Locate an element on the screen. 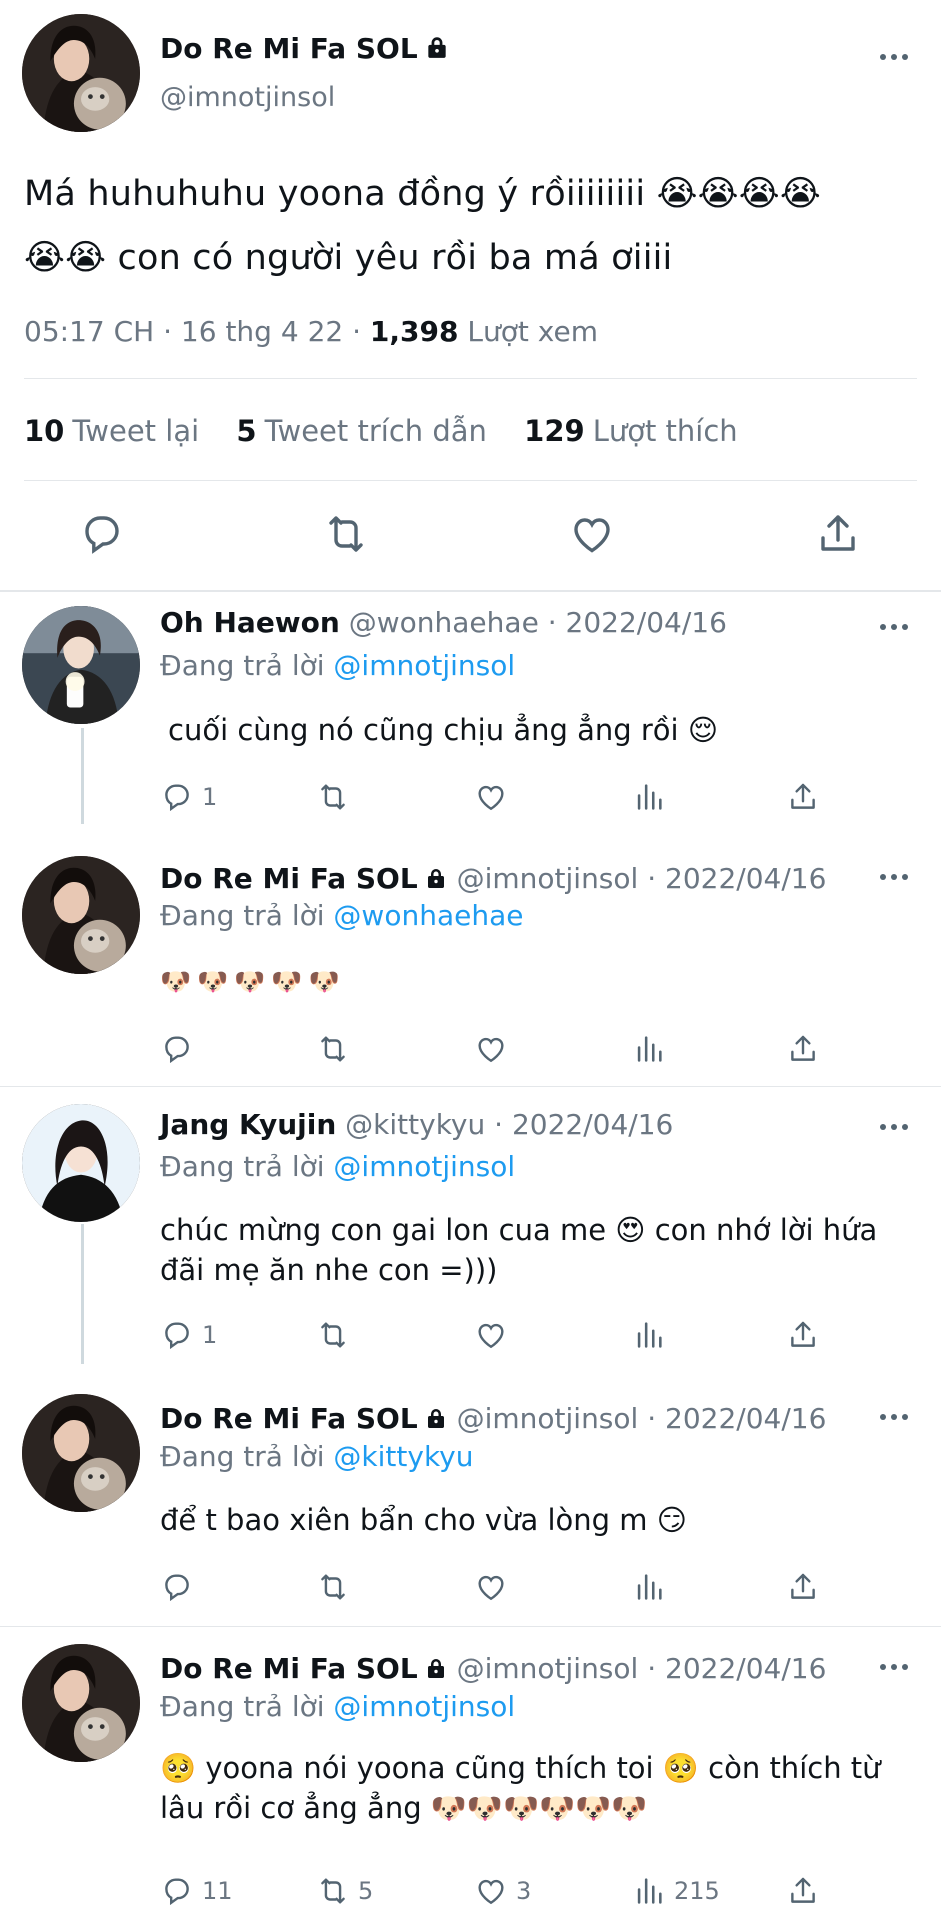 Image resolution: width=941 pixels, height=1920 pixels. reply-display-name: Jang Kyujin is located at coordinates (248, 1124).